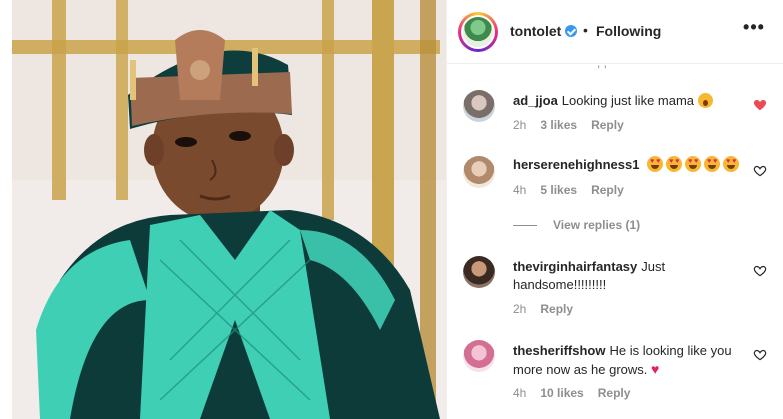 This screenshot has width=783, height=419. What do you see at coordinates (561, 393) in the screenshot?
I see `comment-likes: 10 likes` at bounding box center [561, 393].